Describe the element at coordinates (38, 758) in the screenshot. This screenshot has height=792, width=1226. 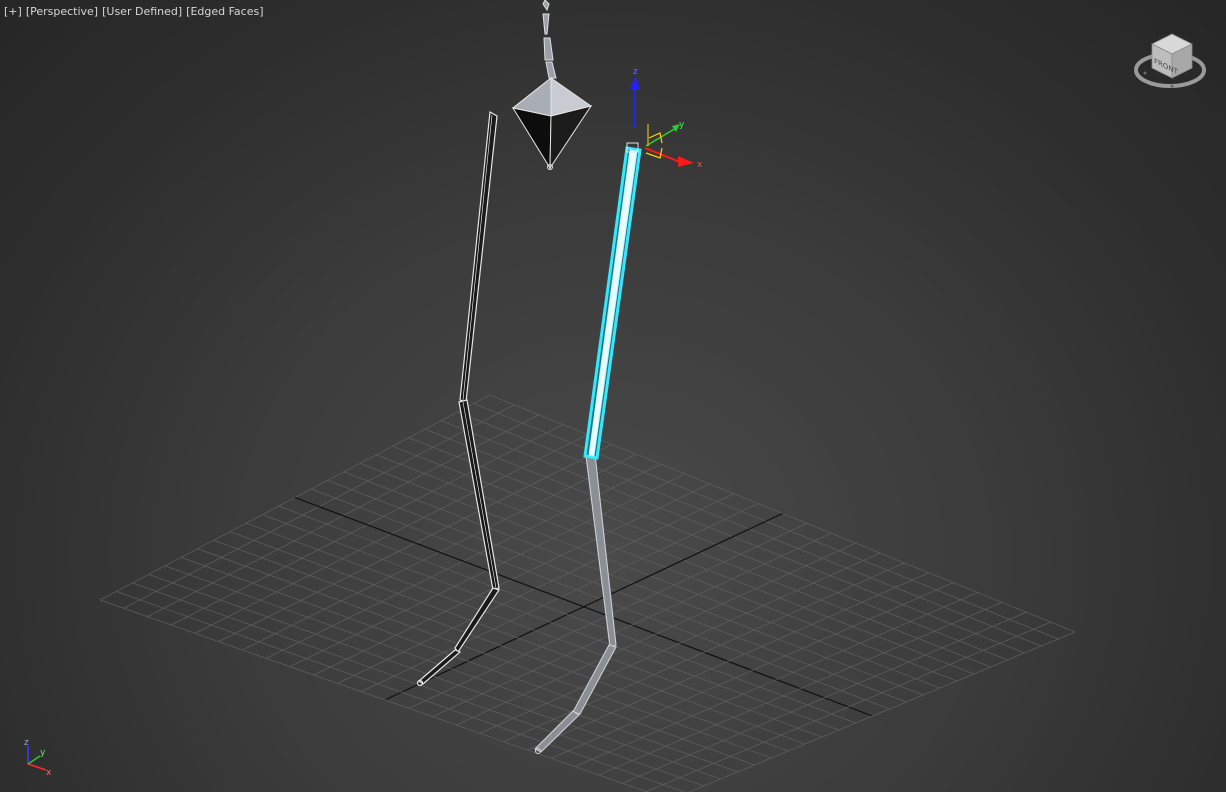
I see `world-axis-tripod: z x y` at that location.